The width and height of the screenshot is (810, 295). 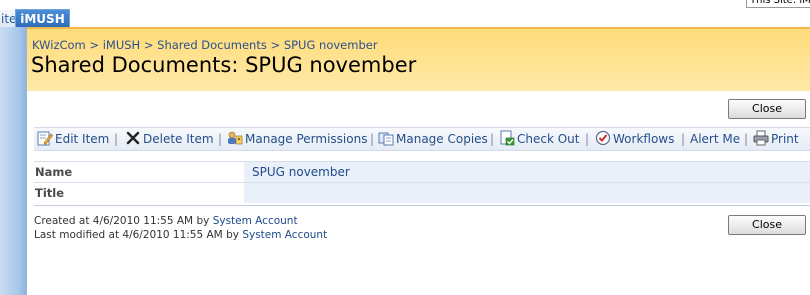 What do you see at coordinates (122, 221) in the screenshot?
I see `created-text: Created at 4/6/2010 11:55 AM by` at bounding box center [122, 221].